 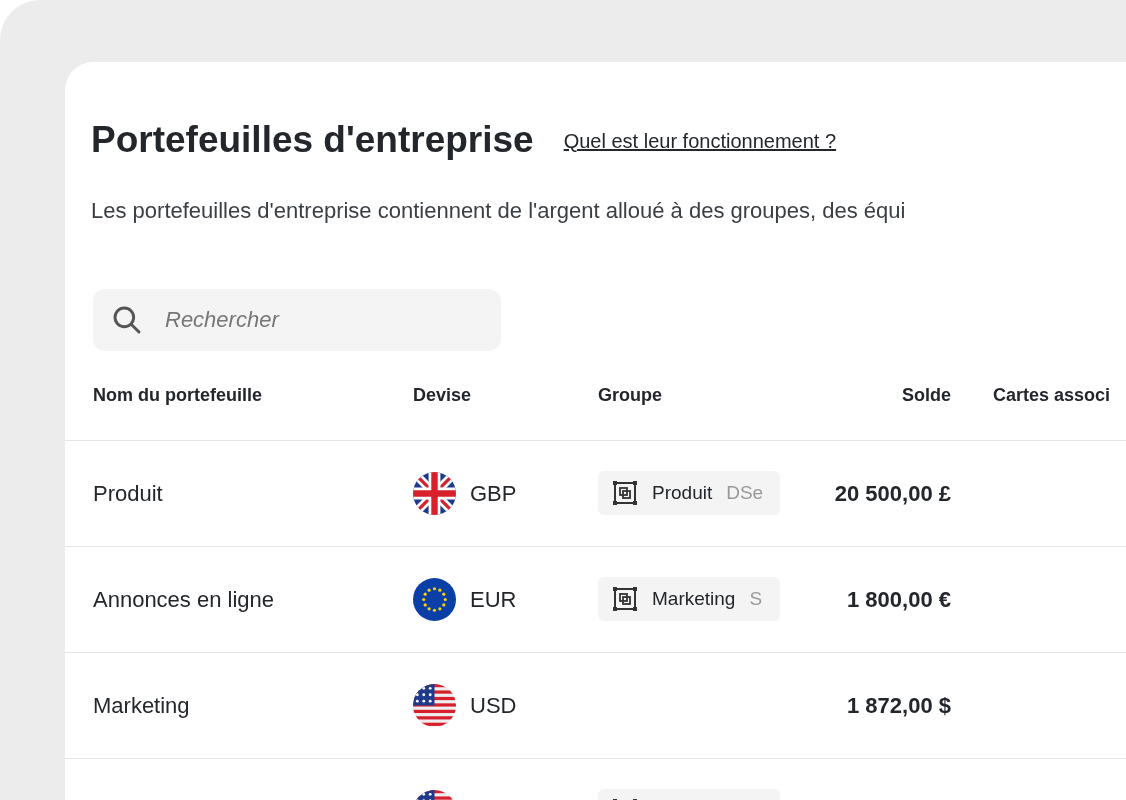 What do you see at coordinates (312, 140) in the screenshot?
I see `page-title: Portefeuilles d'entreprise` at bounding box center [312, 140].